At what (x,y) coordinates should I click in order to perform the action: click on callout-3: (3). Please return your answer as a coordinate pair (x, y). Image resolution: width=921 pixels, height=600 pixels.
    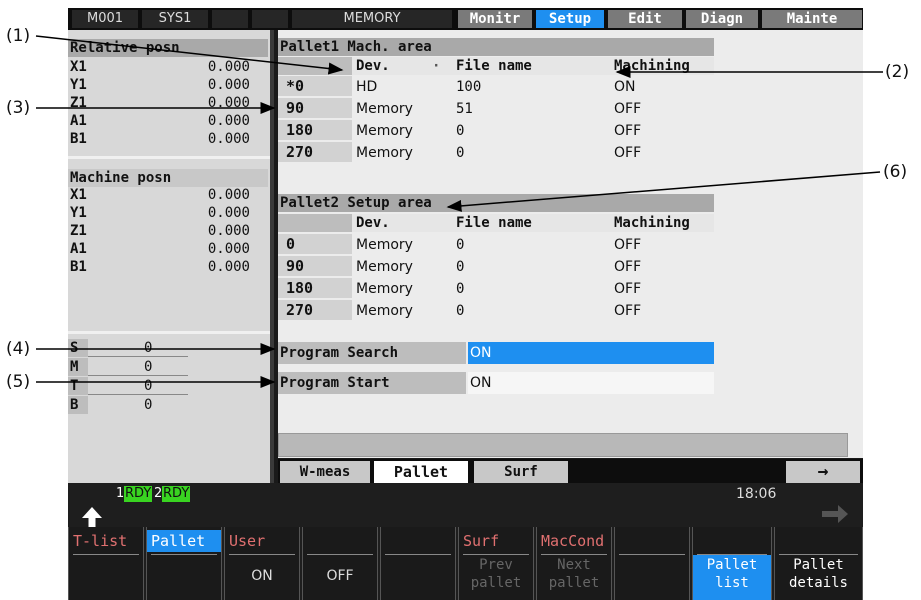
    Looking at the image, I should click on (18, 108).